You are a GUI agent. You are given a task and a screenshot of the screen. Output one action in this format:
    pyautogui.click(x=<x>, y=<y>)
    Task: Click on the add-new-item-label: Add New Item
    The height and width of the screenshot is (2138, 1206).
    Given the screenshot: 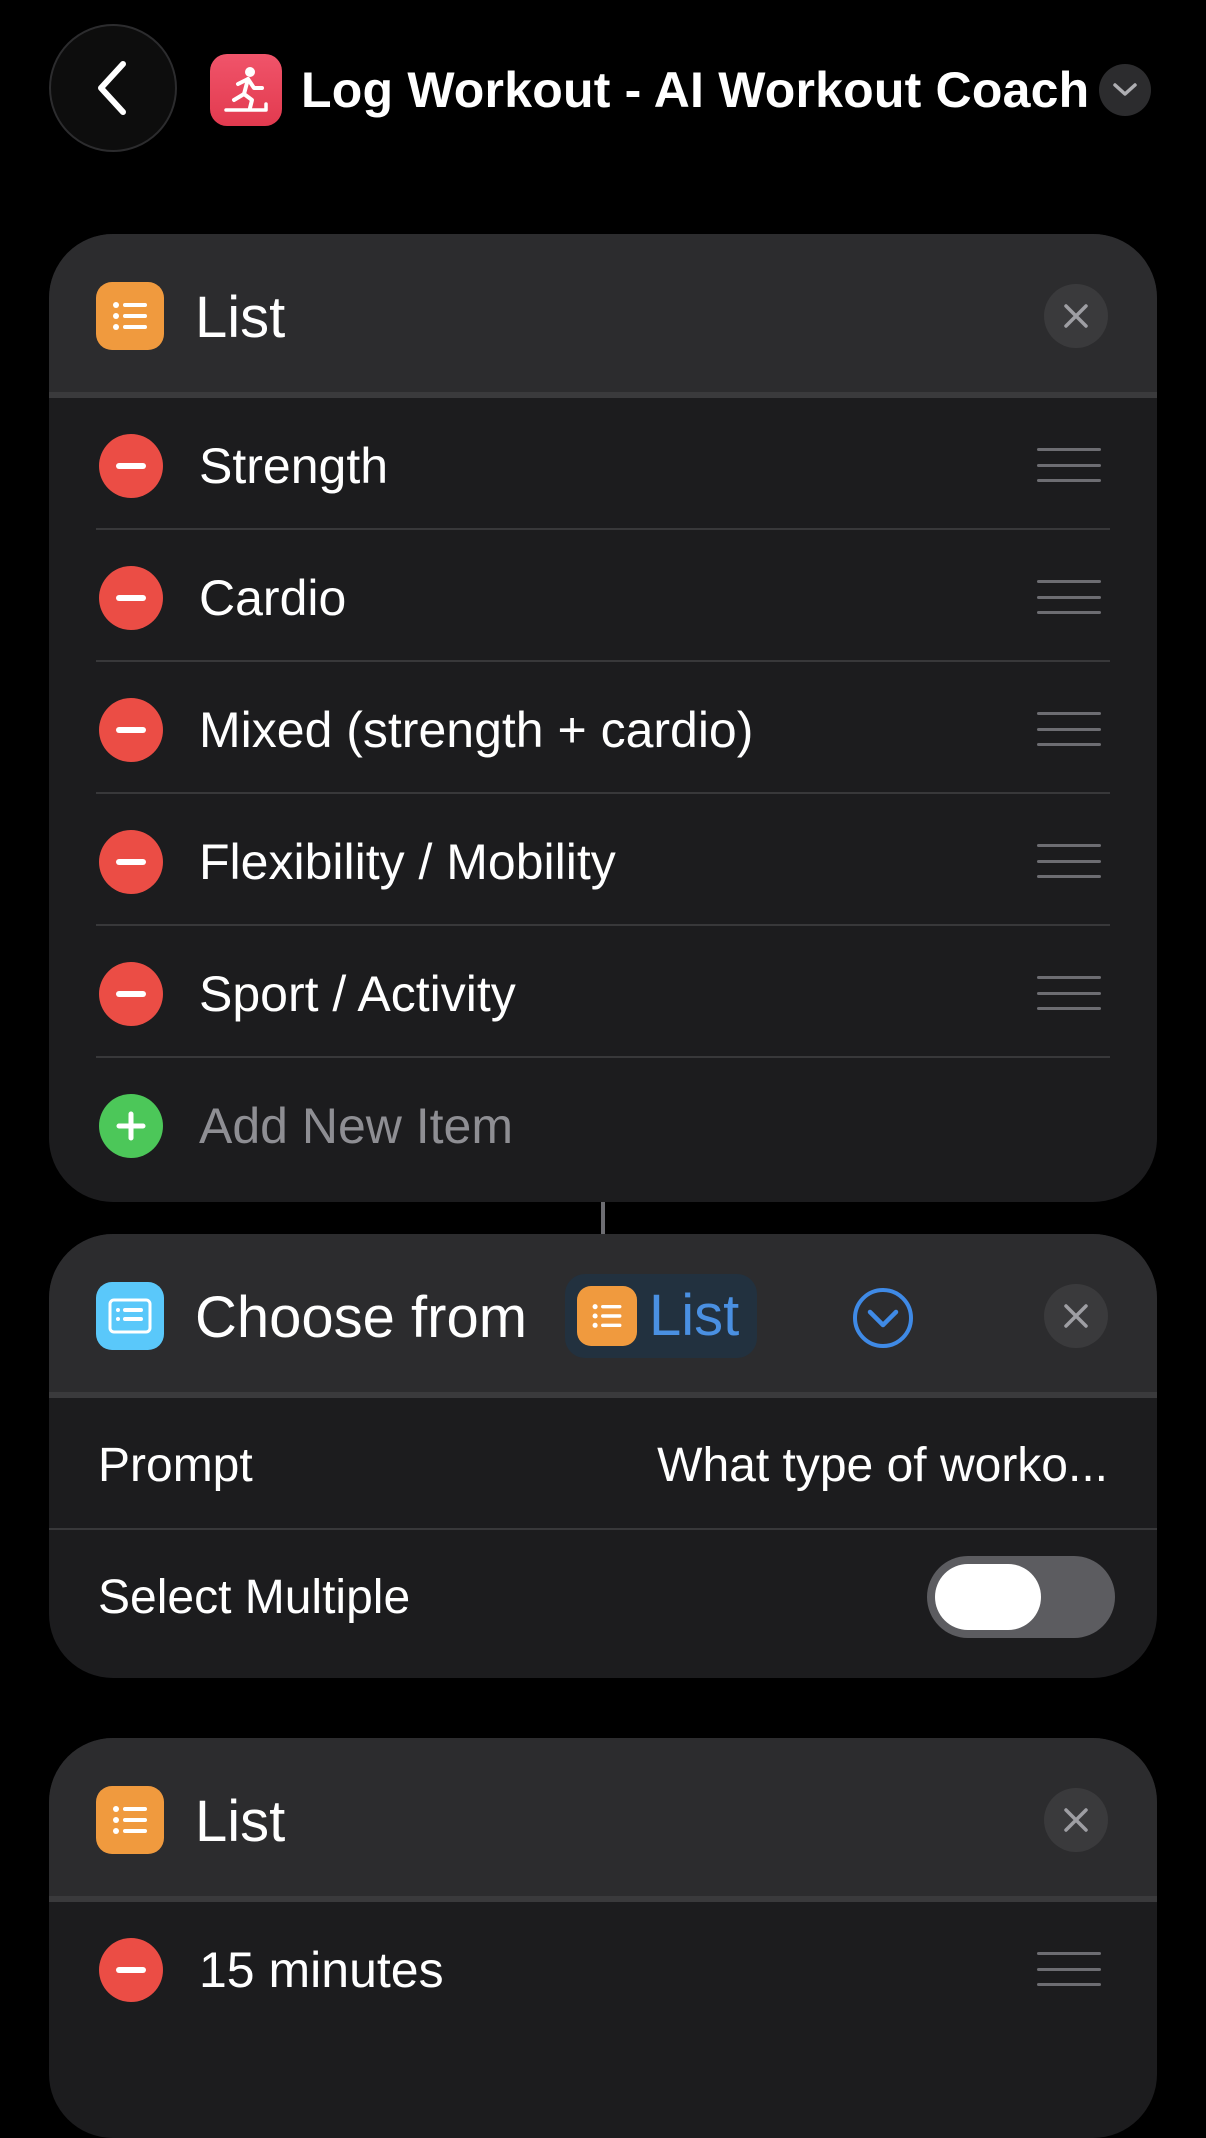 What is the action you would take?
    pyautogui.click(x=356, y=1126)
    